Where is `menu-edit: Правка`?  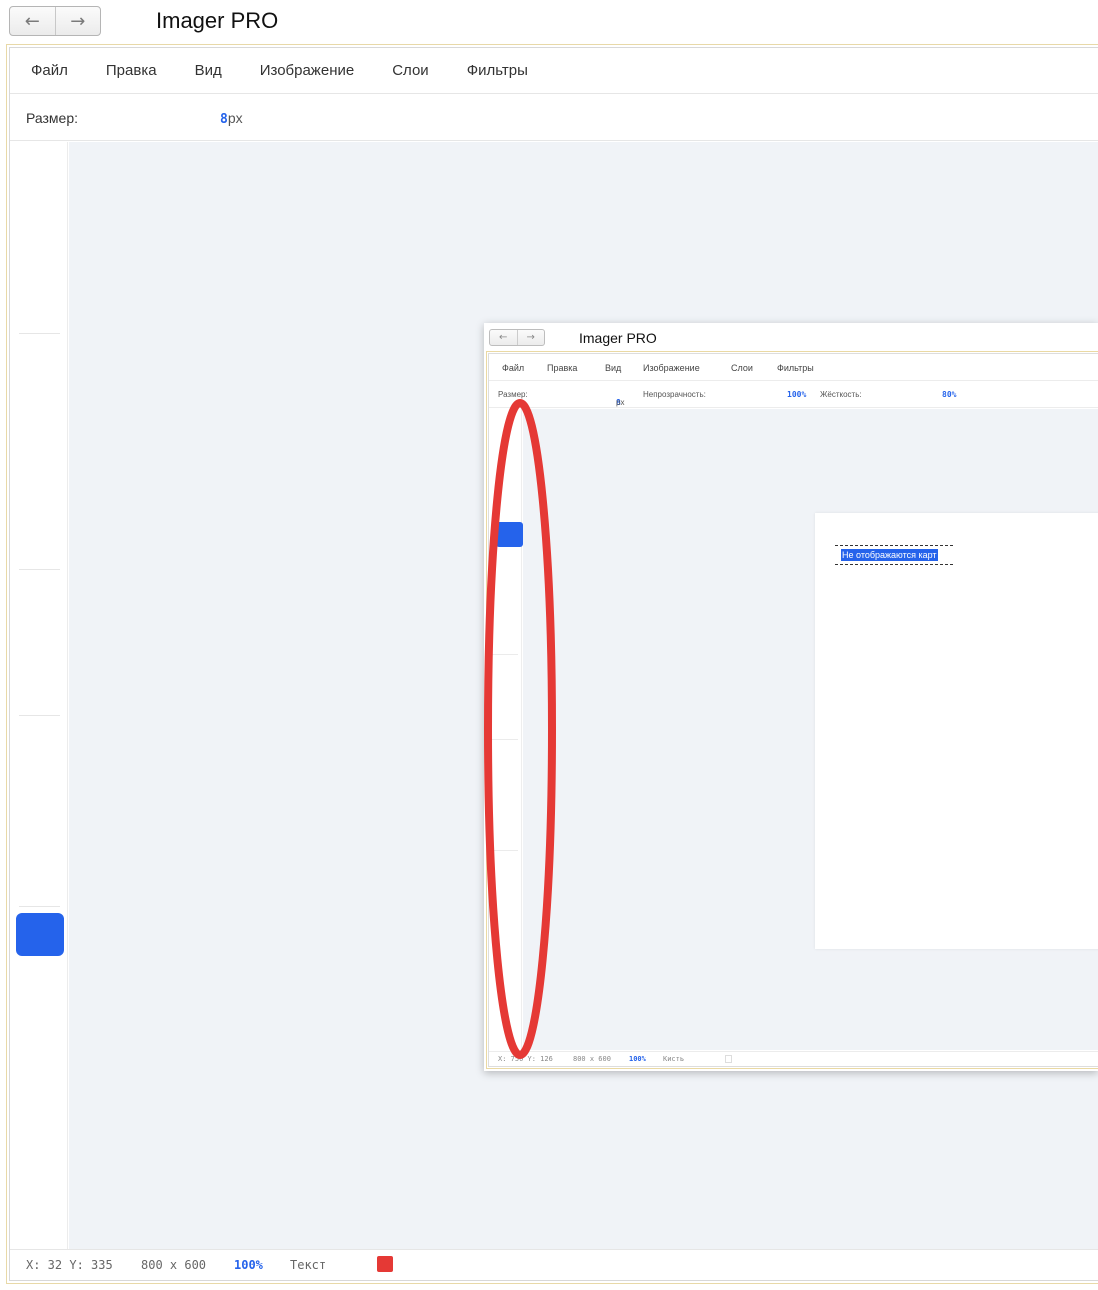
menu-edit: Правка is located at coordinates (131, 70).